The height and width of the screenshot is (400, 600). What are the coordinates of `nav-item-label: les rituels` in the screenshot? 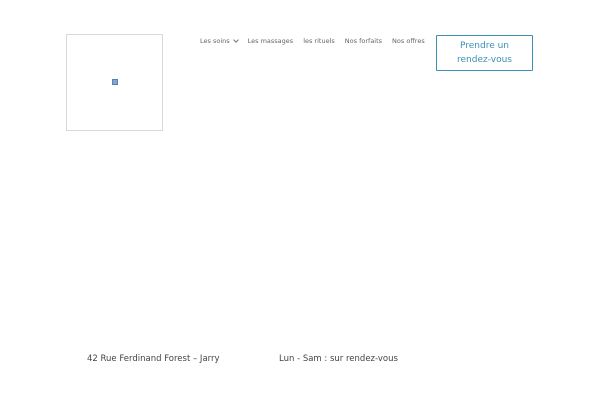 It's located at (319, 41).